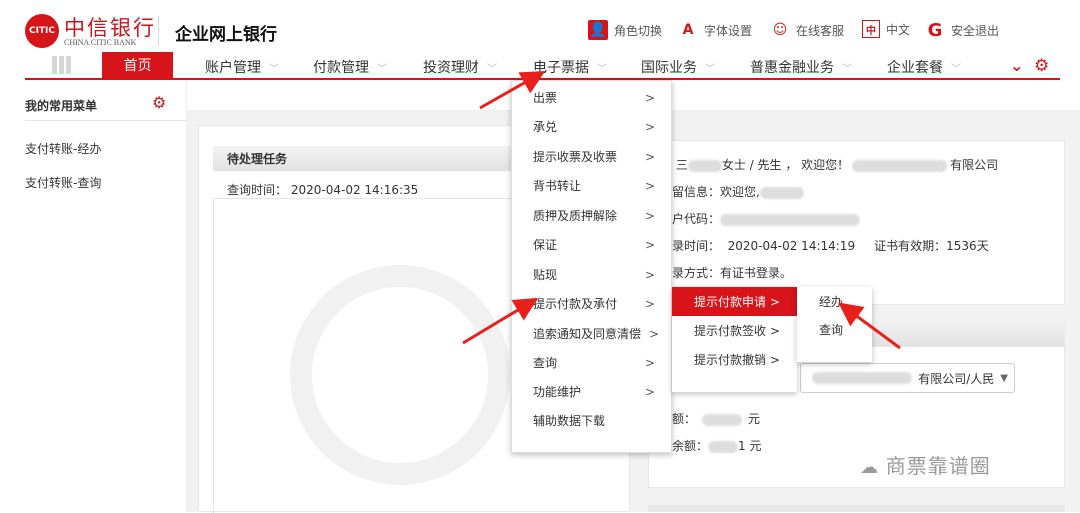  Describe the element at coordinates (754, 419) in the screenshot. I see `text: 元` at that location.